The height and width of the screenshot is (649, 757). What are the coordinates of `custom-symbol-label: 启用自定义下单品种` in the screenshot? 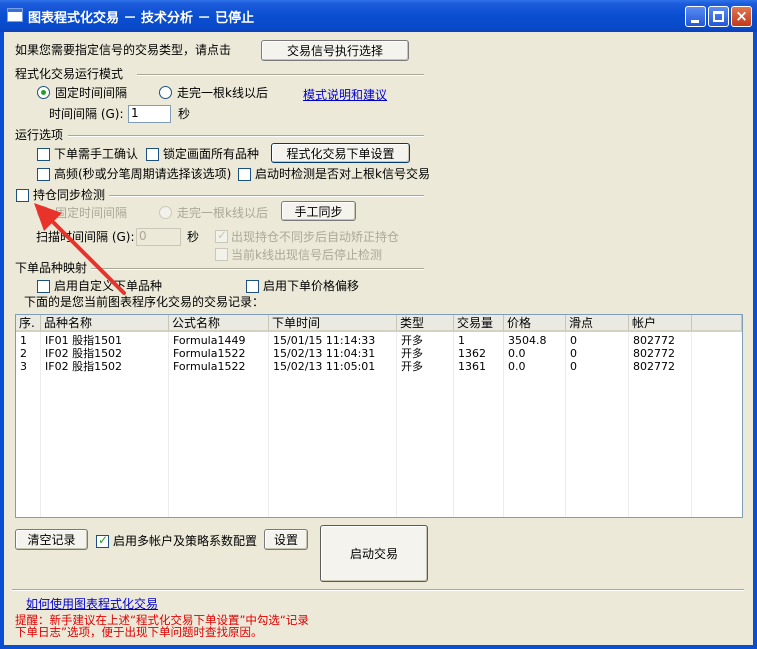 It's located at (108, 286).